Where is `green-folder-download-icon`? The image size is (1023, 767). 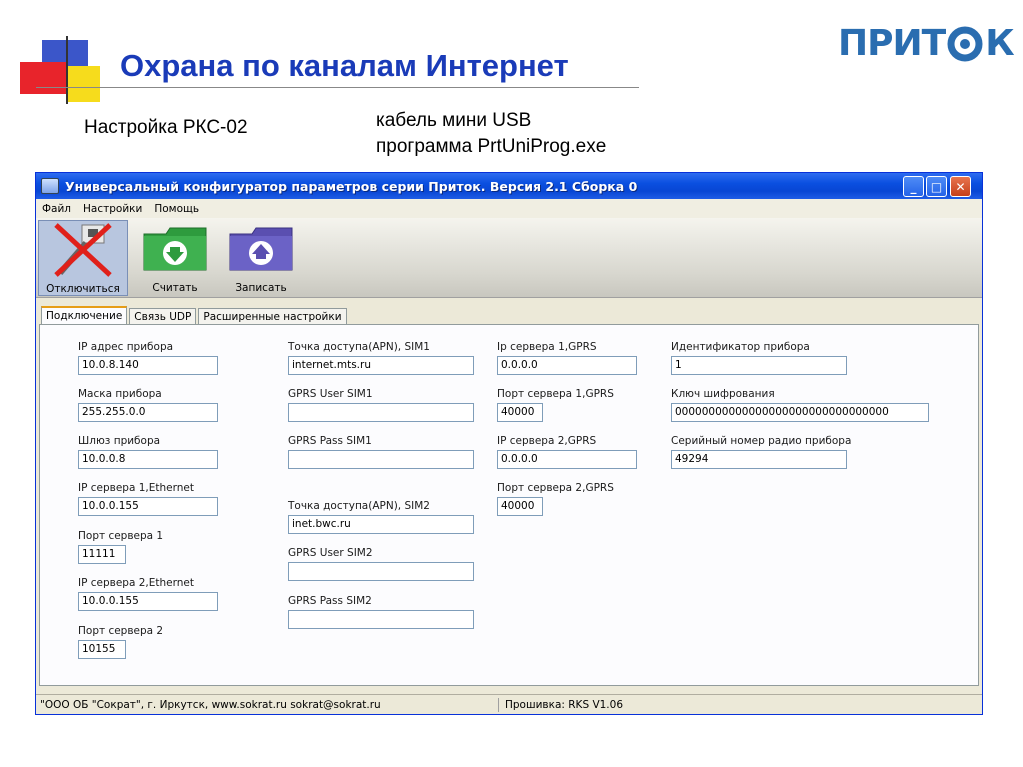 green-folder-download-icon is located at coordinates (175, 249).